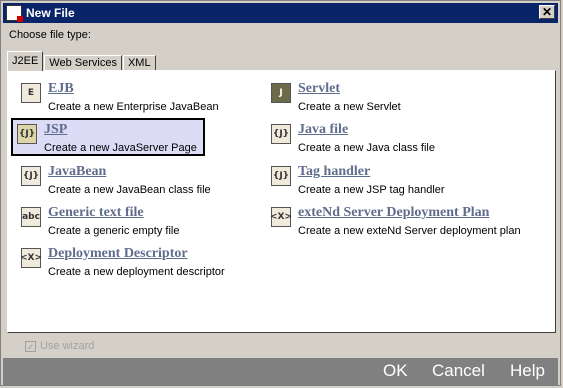 The height and width of the screenshot is (388, 563). What do you see at coordinates (280, 371) in the screenshot?
I see `button-bar: OK Cancel Help` at bounding box center [280, 371].